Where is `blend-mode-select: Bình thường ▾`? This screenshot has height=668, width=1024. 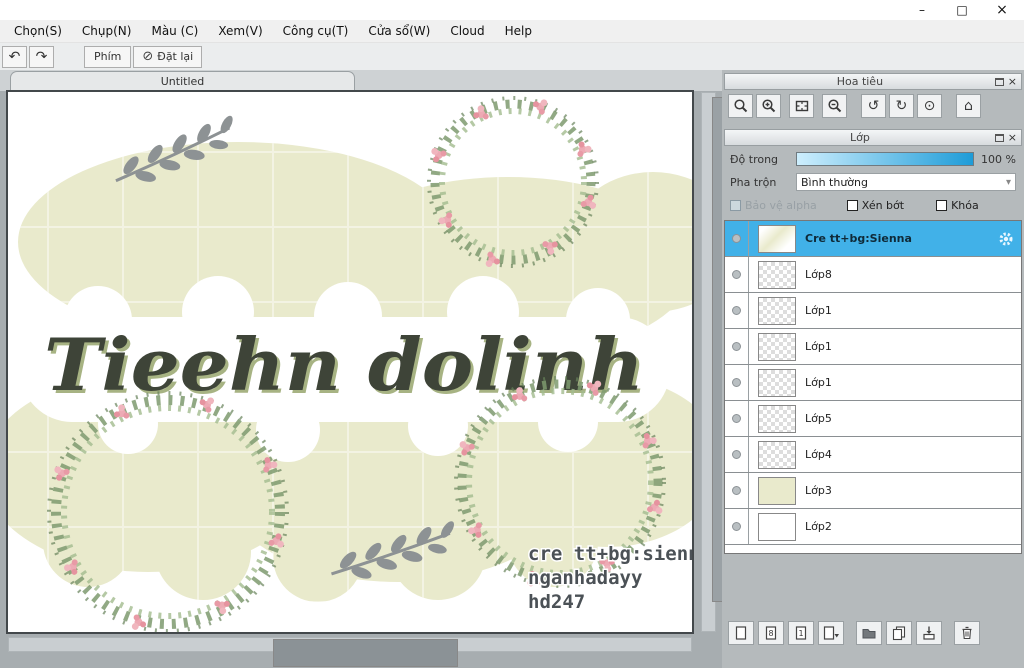
blend-mode-select: Bình thường ▾ is located at coordinates (906, 182).